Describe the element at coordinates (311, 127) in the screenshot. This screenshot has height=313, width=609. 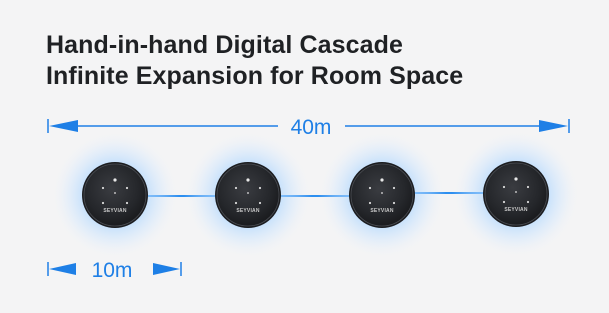
I see `dimension-40m-label: 40m` at that location.